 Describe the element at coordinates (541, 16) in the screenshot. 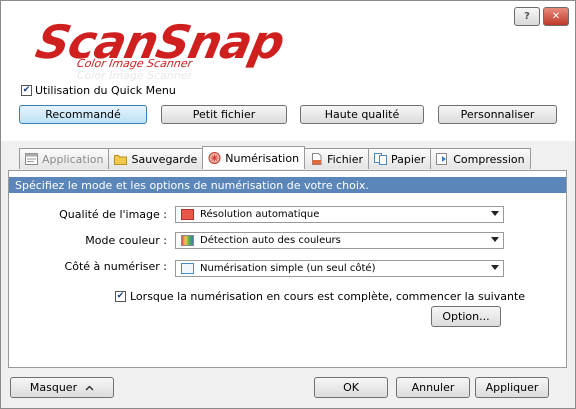

I see `title-bar-buttons: ? ✕` at that location.